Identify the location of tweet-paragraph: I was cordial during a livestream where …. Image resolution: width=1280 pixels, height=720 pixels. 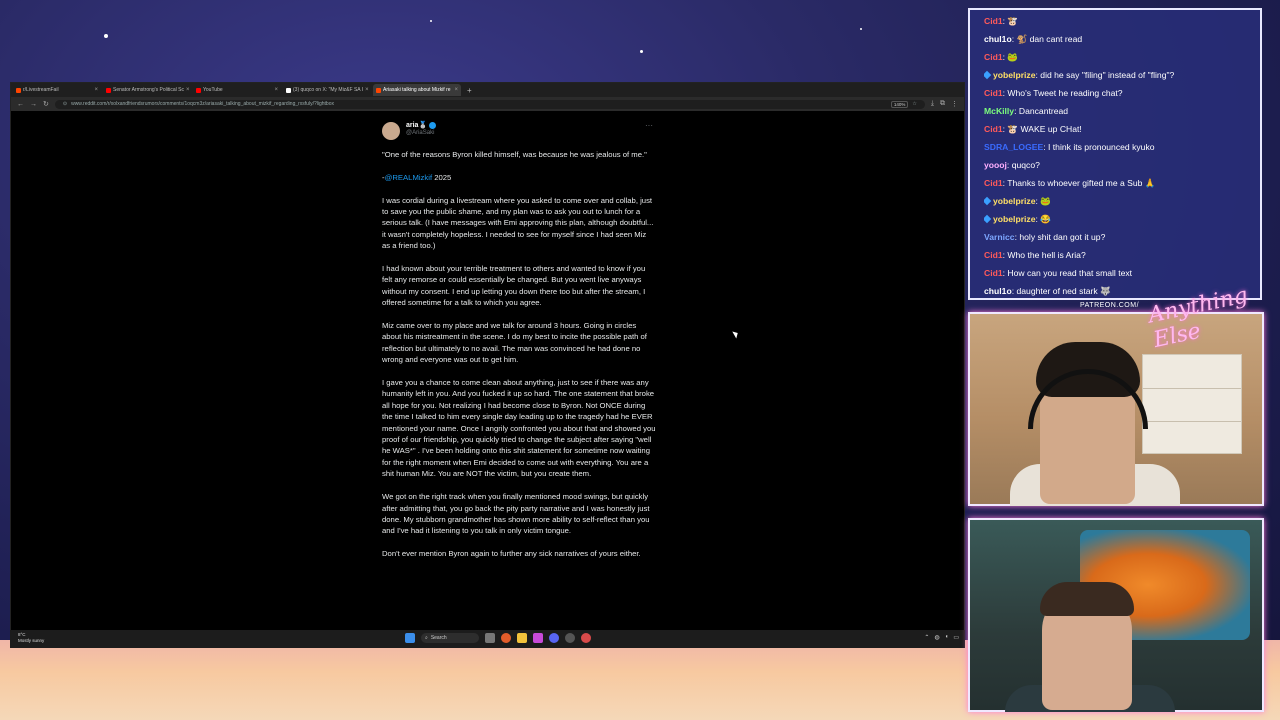
(518, 223).